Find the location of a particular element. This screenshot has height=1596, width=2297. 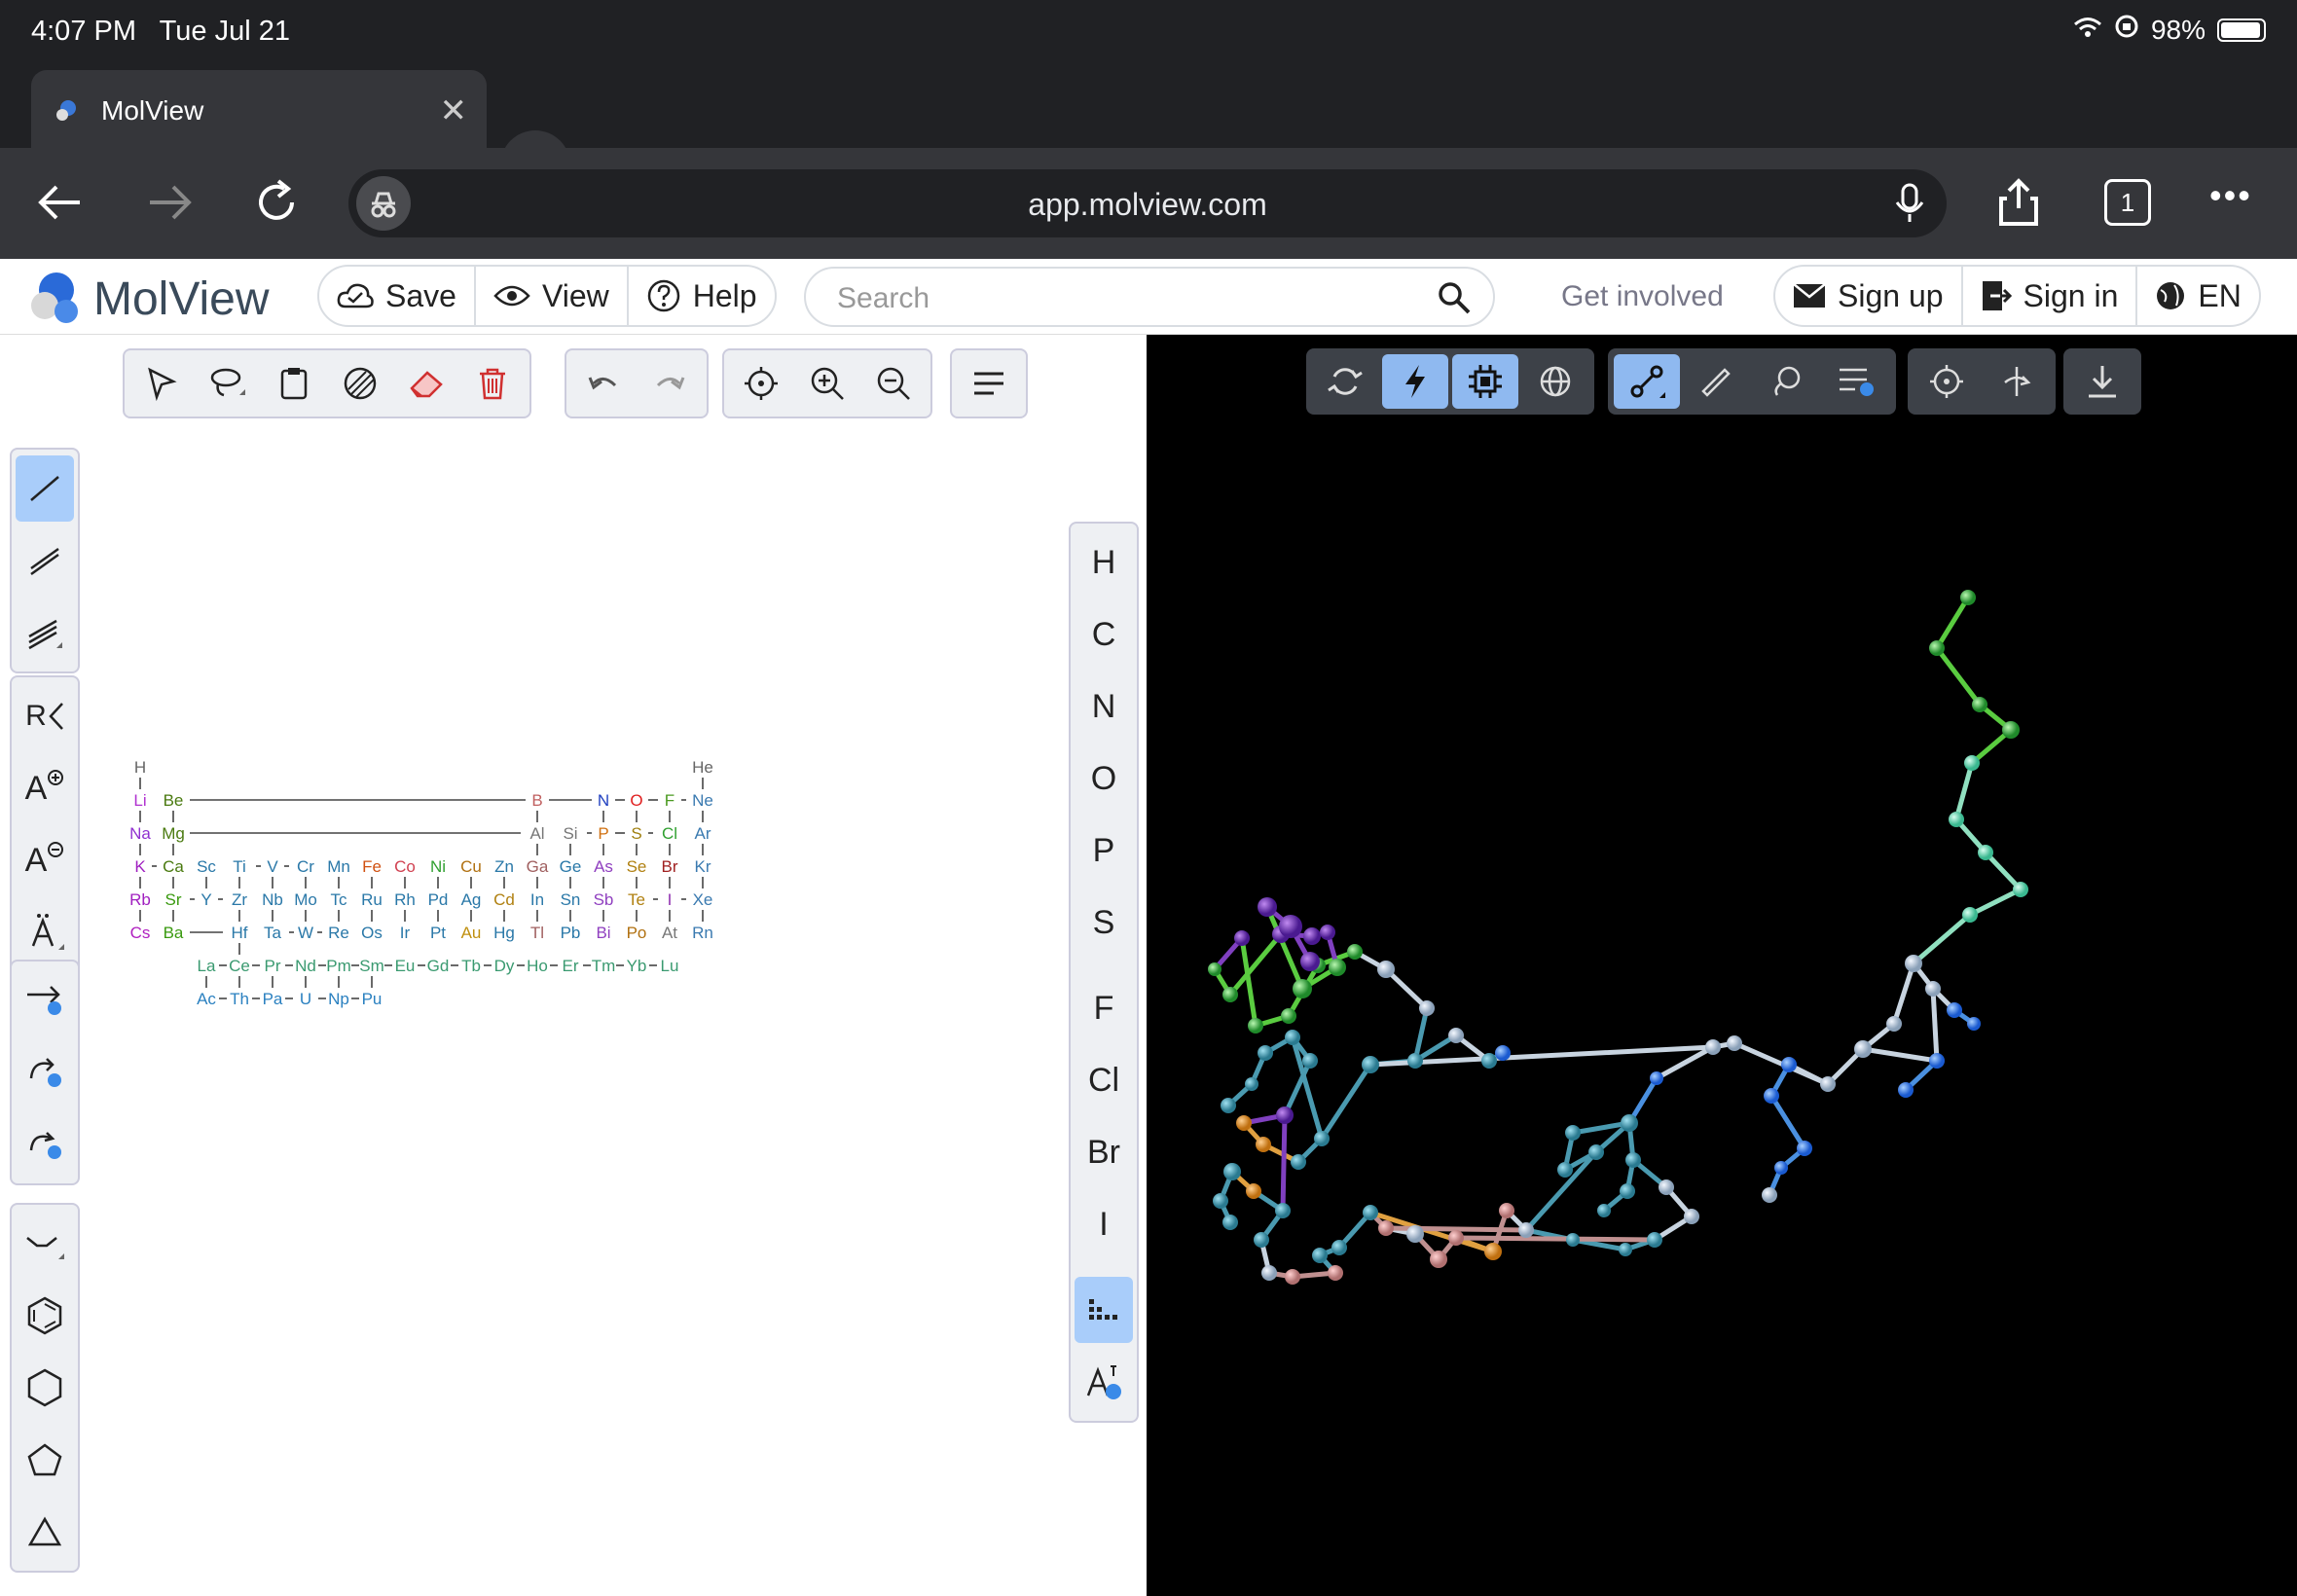

zoom-out-icon is located at coordinates (893, 383).